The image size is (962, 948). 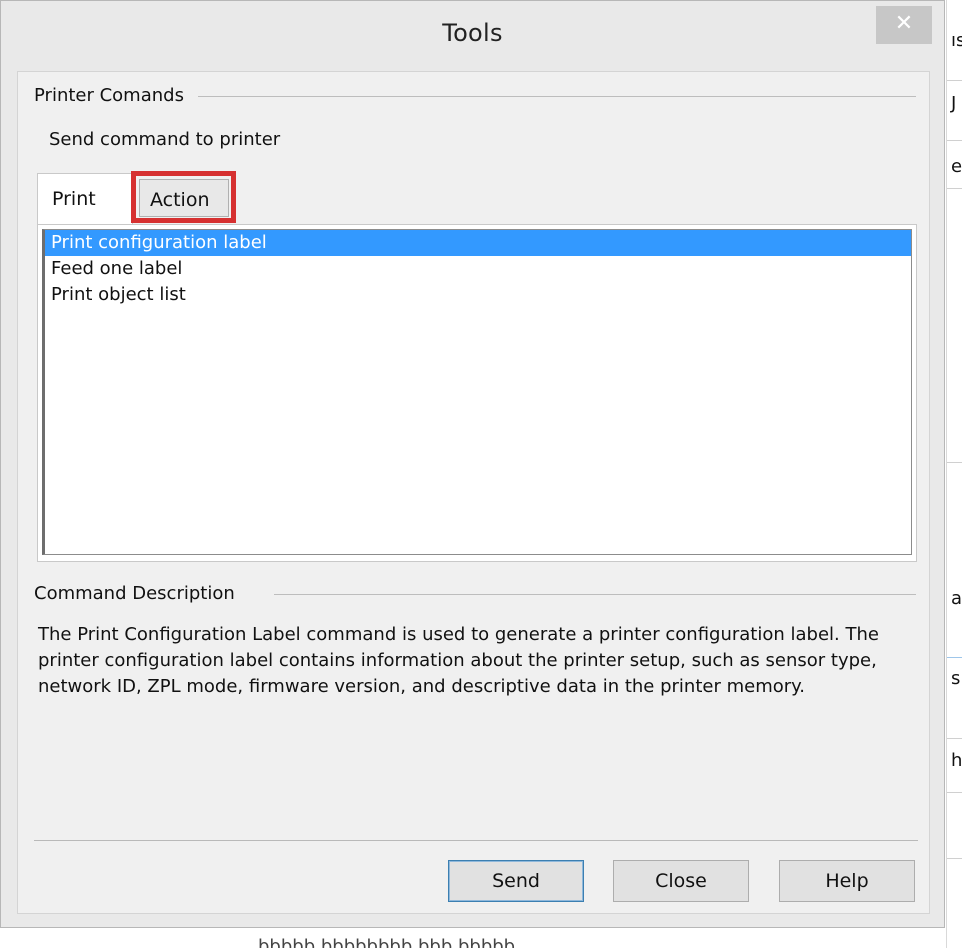 I want to click on printer-commands-subtitle: Send command to printer, so click(x=165, y=139).